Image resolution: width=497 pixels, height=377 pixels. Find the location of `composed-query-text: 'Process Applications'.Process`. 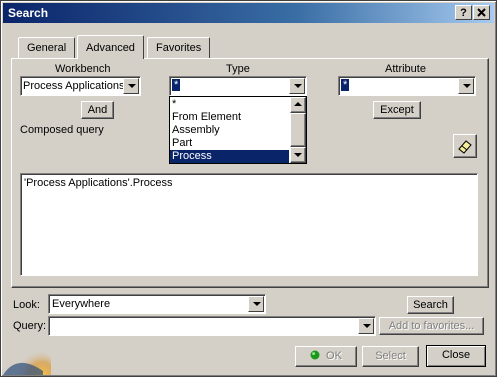

composed-query-text: 'Process Applications'.Process is located at coordinates (98, 183).